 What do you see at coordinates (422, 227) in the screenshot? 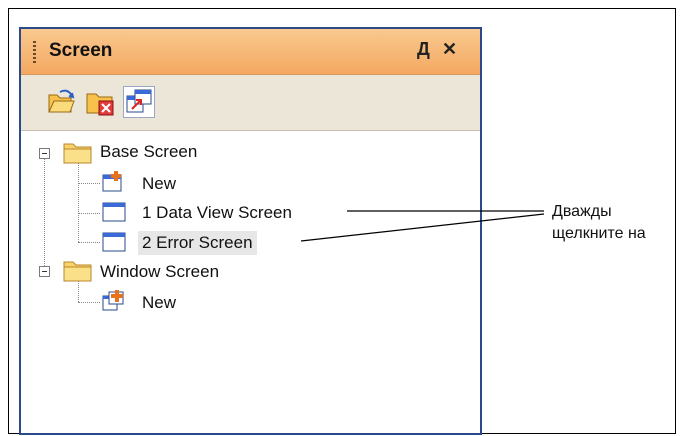
I see `callout-line` at bounding box center [422, 227].